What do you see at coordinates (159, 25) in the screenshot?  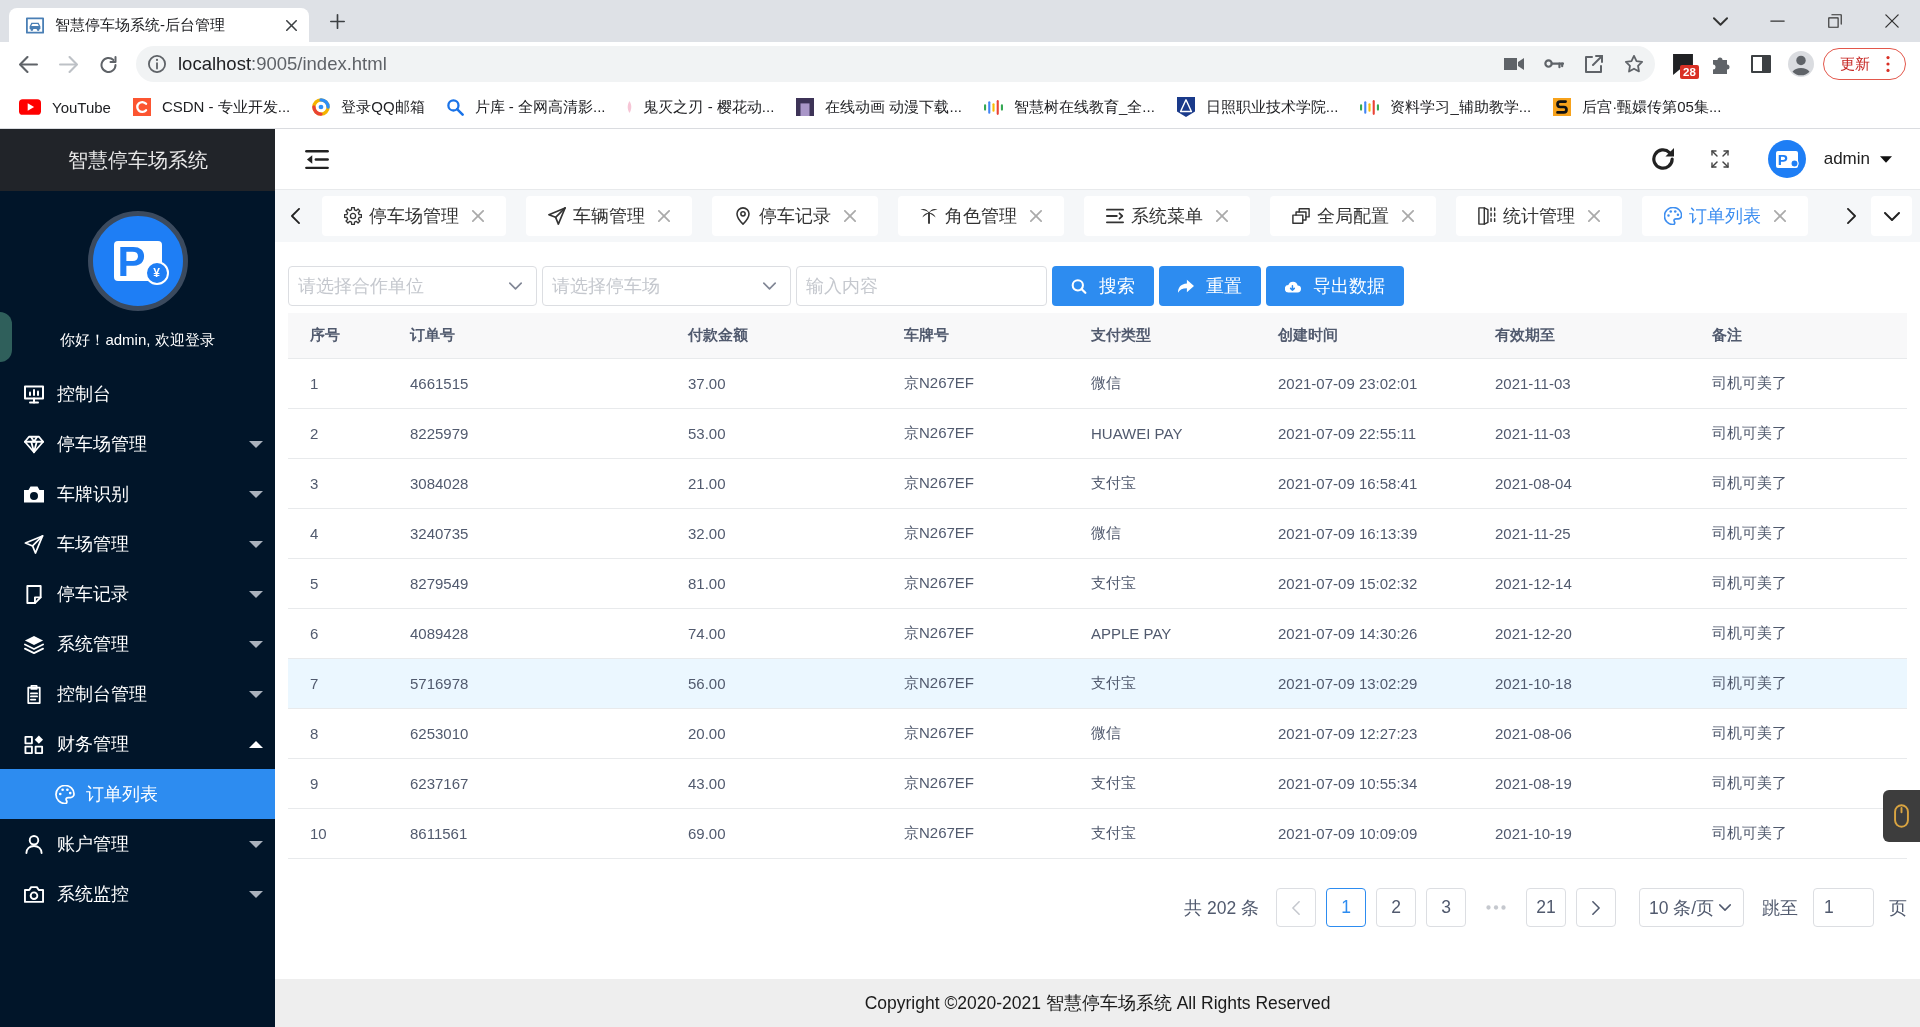 I see `browser-tab: 智慧停车场系统-后台管理` at bounding box center [159, 25].